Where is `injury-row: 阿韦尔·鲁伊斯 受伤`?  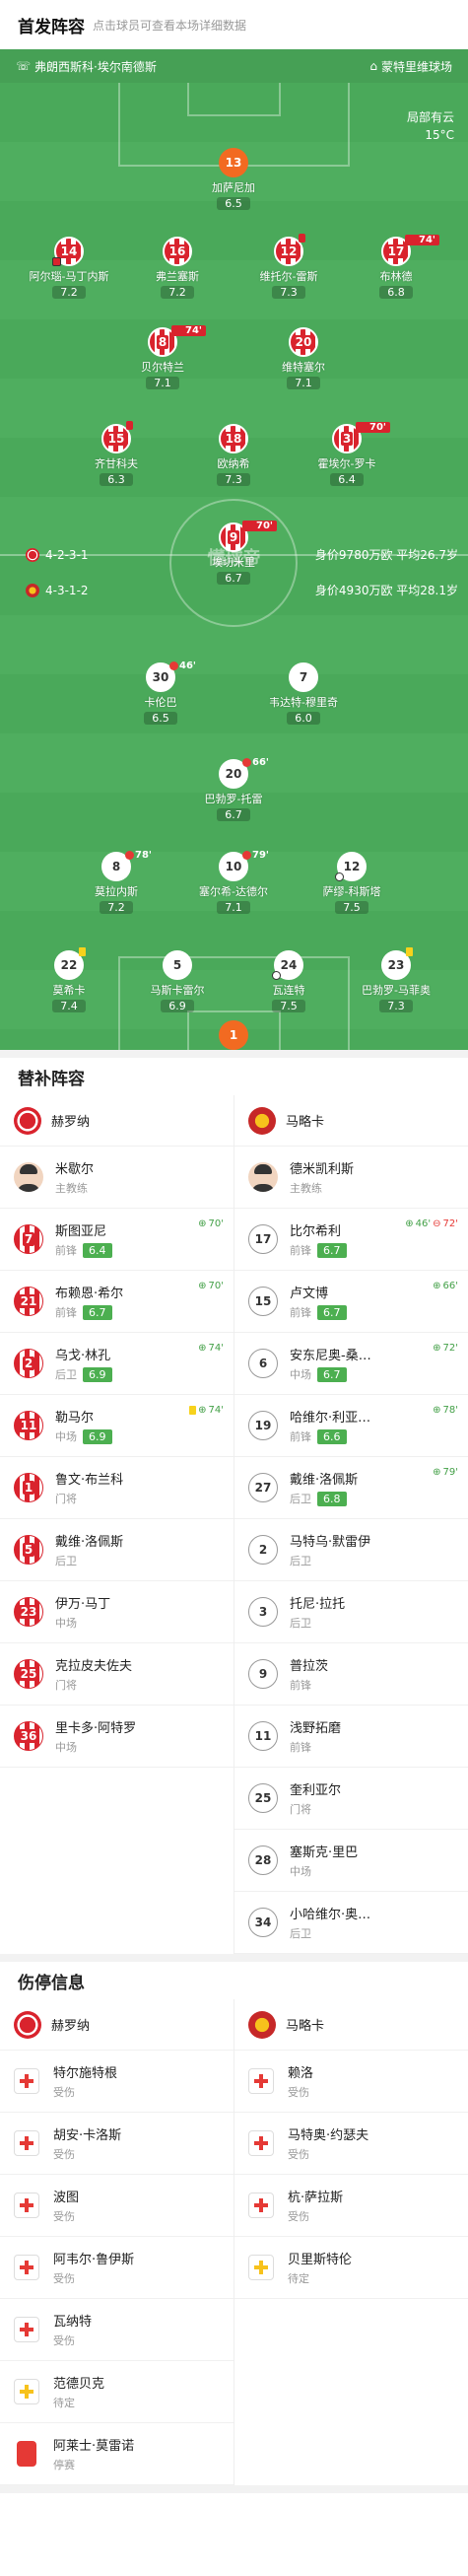 injury-row: 阿韦尔·鲁伊斯 受伤 is located at coordinates (117, 2268).